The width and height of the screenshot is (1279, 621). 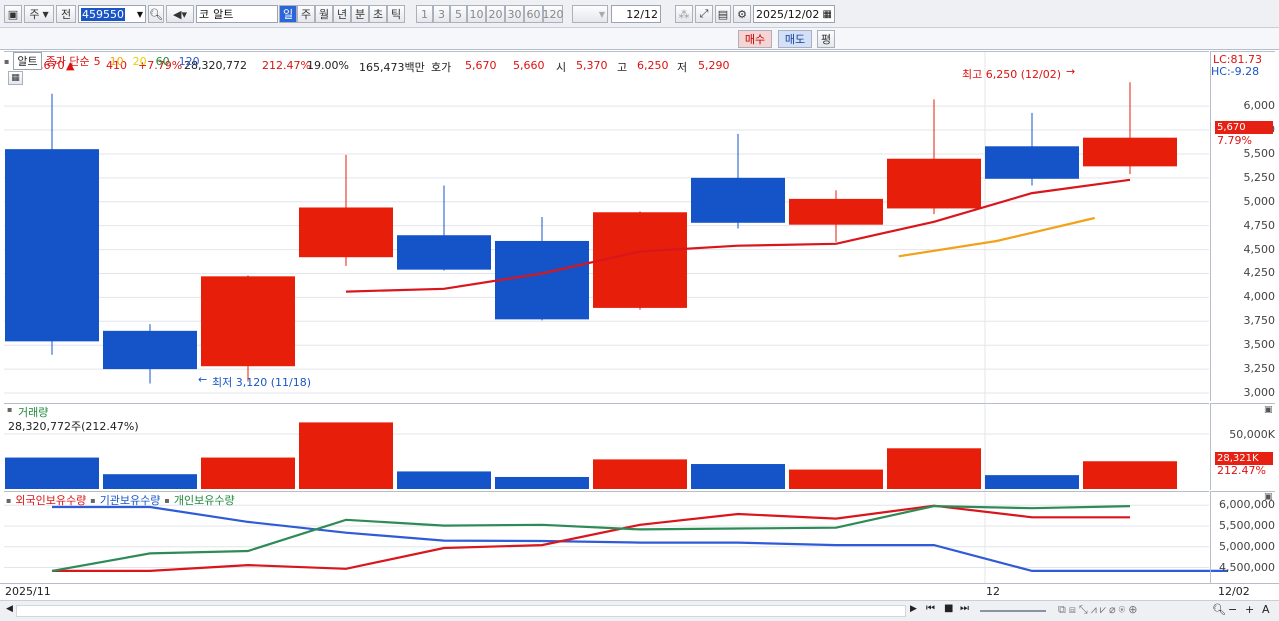 I want to click on zoom-icon: 🔍︎, so click(x=1219, y=609).